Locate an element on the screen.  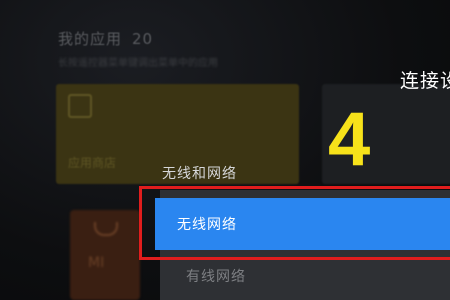
apps-count: 20 is located at coordinates (143, 39).